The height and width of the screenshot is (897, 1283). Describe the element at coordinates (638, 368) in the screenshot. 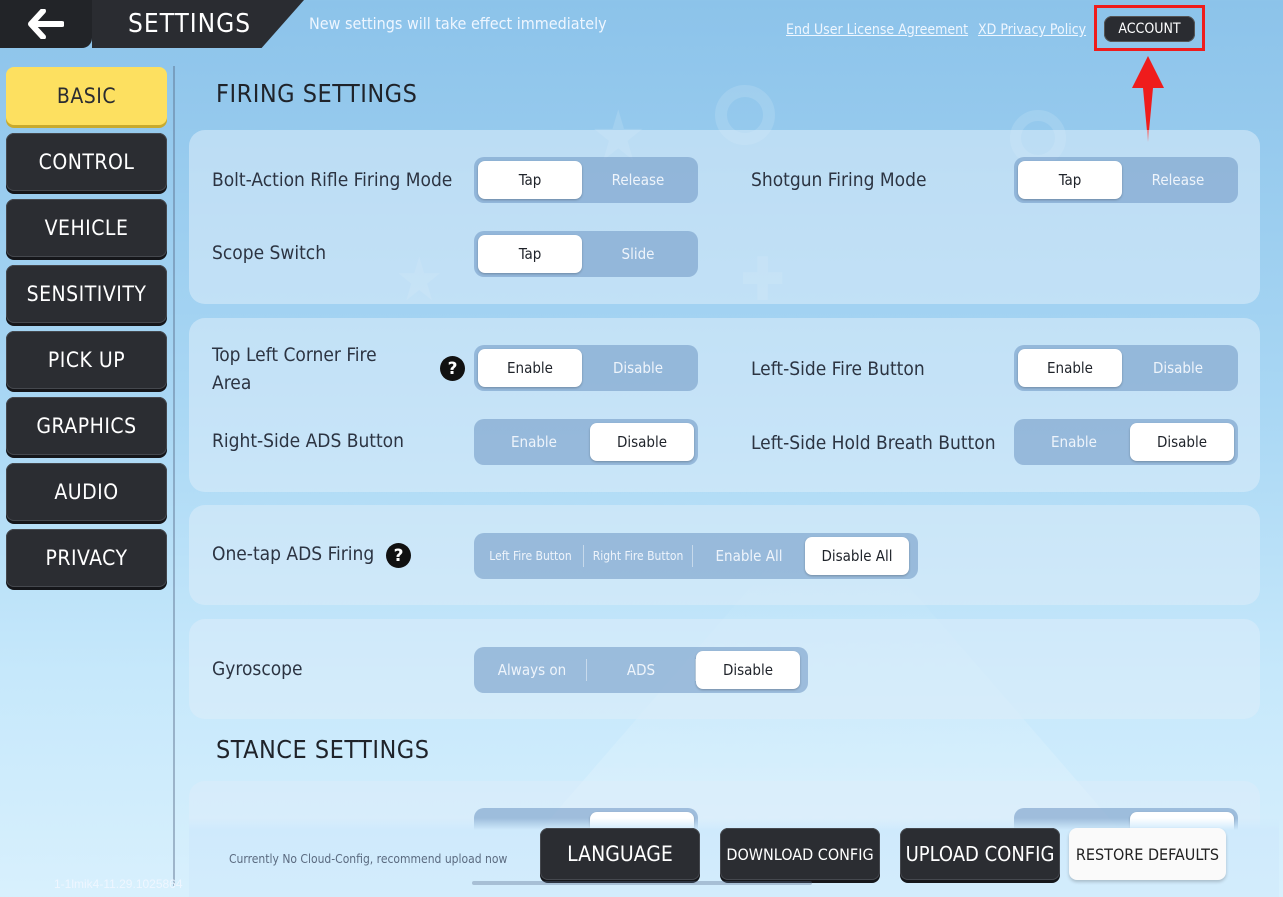

I see `top-left-fire-disable-option: Disable` at that location.